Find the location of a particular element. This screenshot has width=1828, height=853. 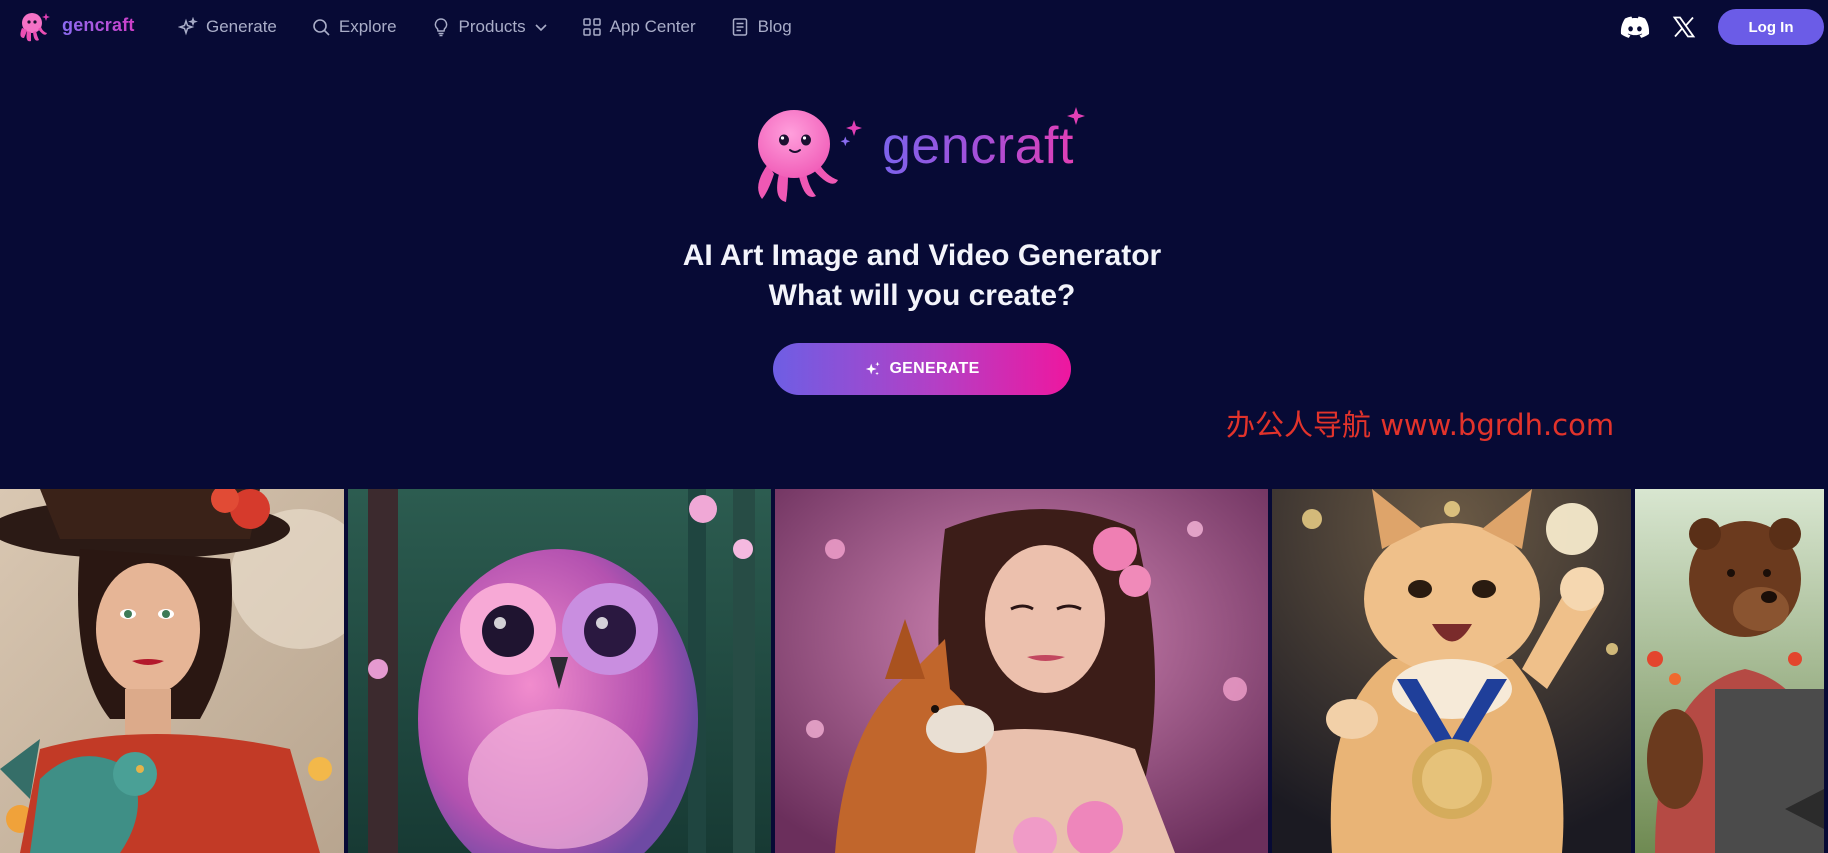

woman-with-fox-image is located at coordinates (1021, 671).